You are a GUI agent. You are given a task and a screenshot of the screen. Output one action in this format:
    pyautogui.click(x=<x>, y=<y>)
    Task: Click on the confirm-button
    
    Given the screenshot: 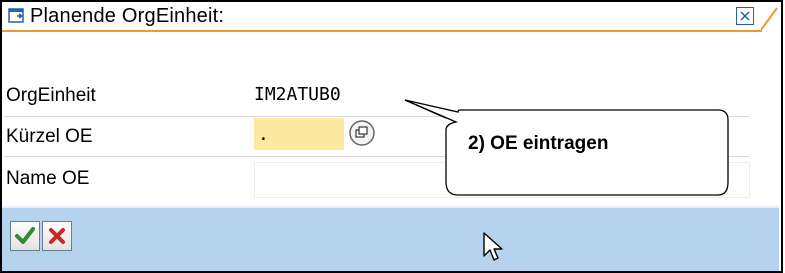 What is the action you would take?
    pyautogui.click(x=25, y=236)
    